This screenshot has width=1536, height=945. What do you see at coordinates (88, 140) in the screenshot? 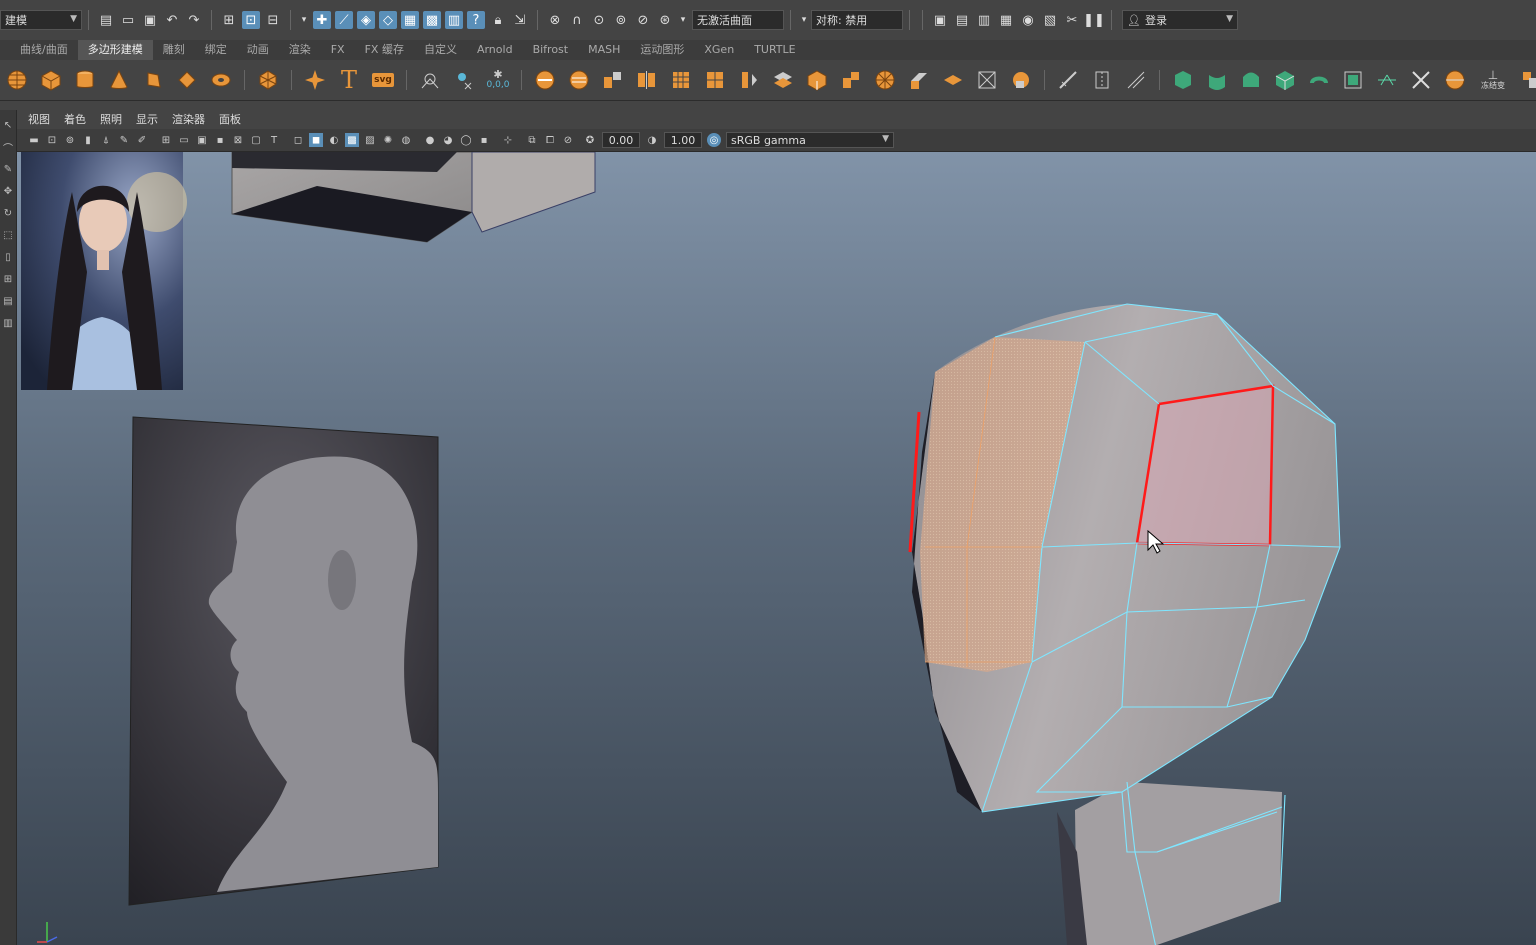
I see `image-plane-icon: ▮` at bounding box center [88, 140].